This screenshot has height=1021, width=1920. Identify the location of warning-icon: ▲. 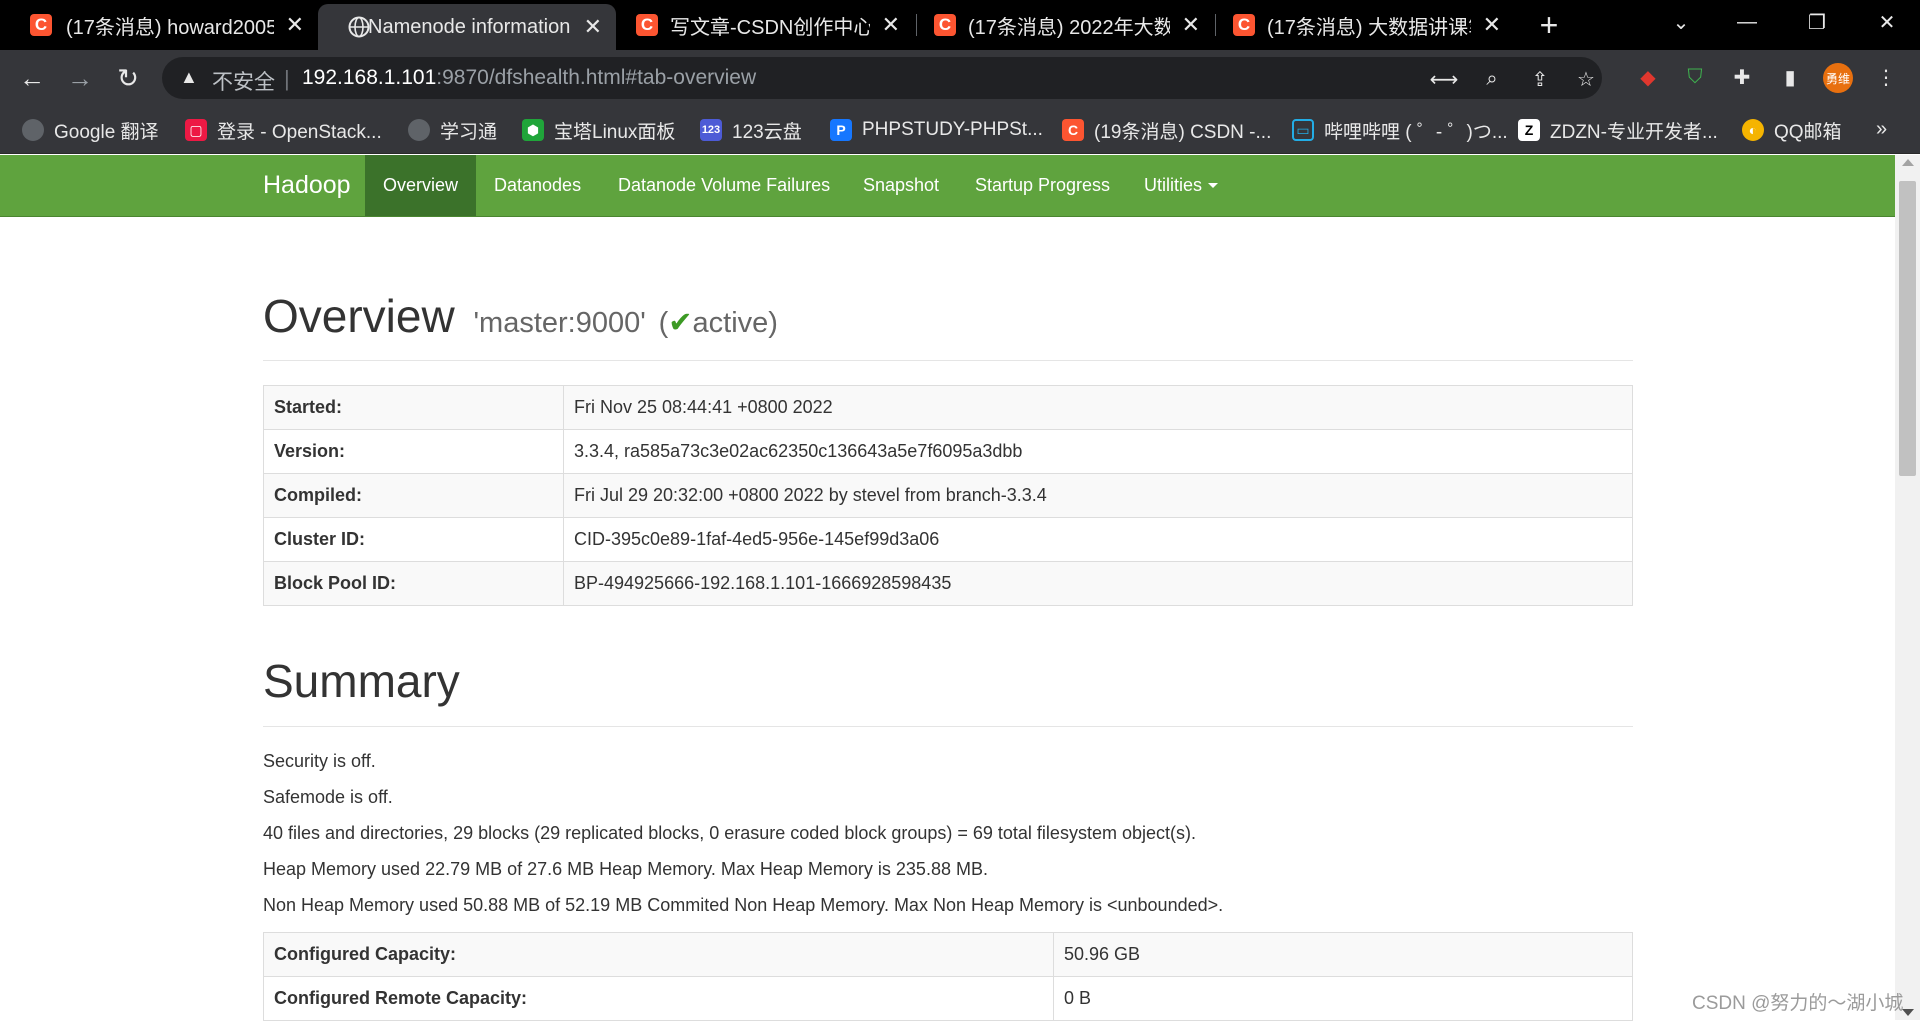
(189, 77).